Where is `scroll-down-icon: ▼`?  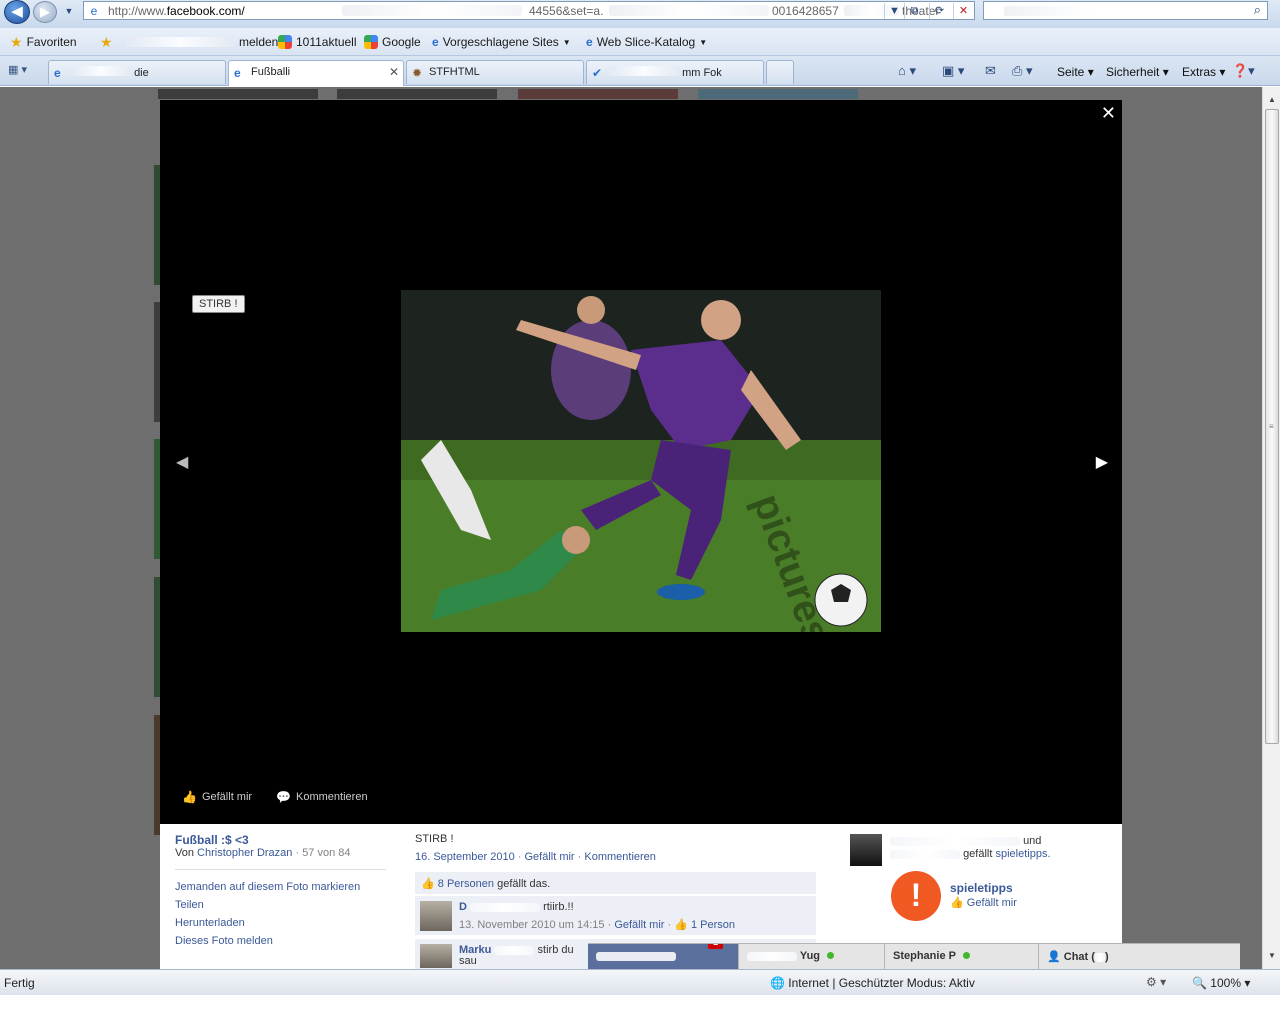 scroll-down-icon: ▼ is located at coordinates (1272, 956).